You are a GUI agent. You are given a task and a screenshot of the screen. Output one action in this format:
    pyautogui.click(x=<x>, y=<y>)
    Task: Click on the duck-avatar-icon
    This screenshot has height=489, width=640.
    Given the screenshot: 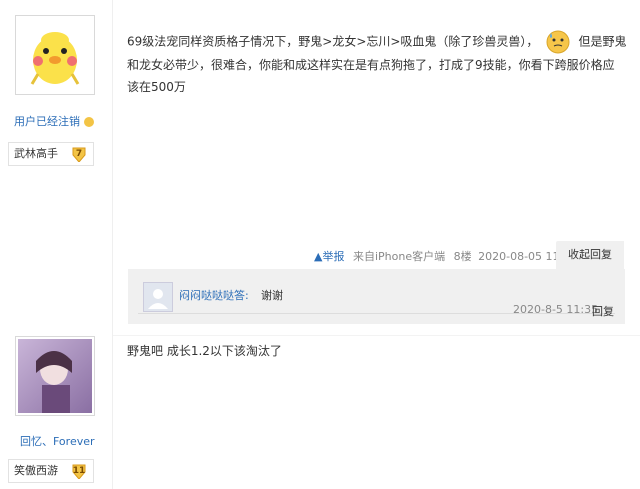 What is the action you would take?
    pyautogui.click(x=55, y=55)
    